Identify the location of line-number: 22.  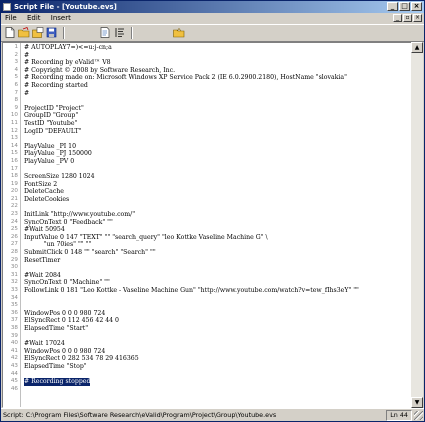
(14, 206).